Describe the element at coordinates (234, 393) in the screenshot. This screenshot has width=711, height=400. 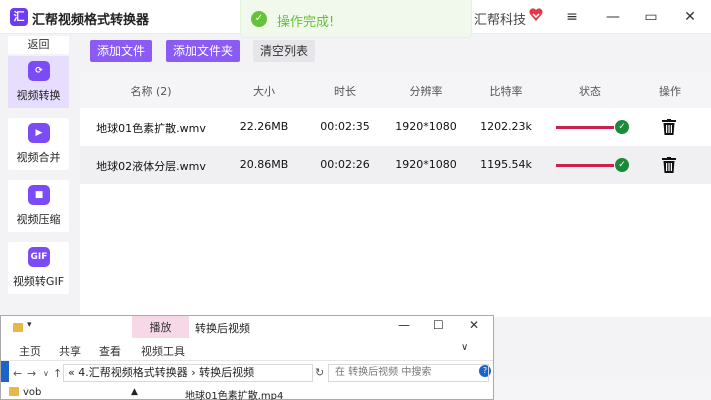
I see `file-list-item: 地球01色素扩散.mp4` at that location.